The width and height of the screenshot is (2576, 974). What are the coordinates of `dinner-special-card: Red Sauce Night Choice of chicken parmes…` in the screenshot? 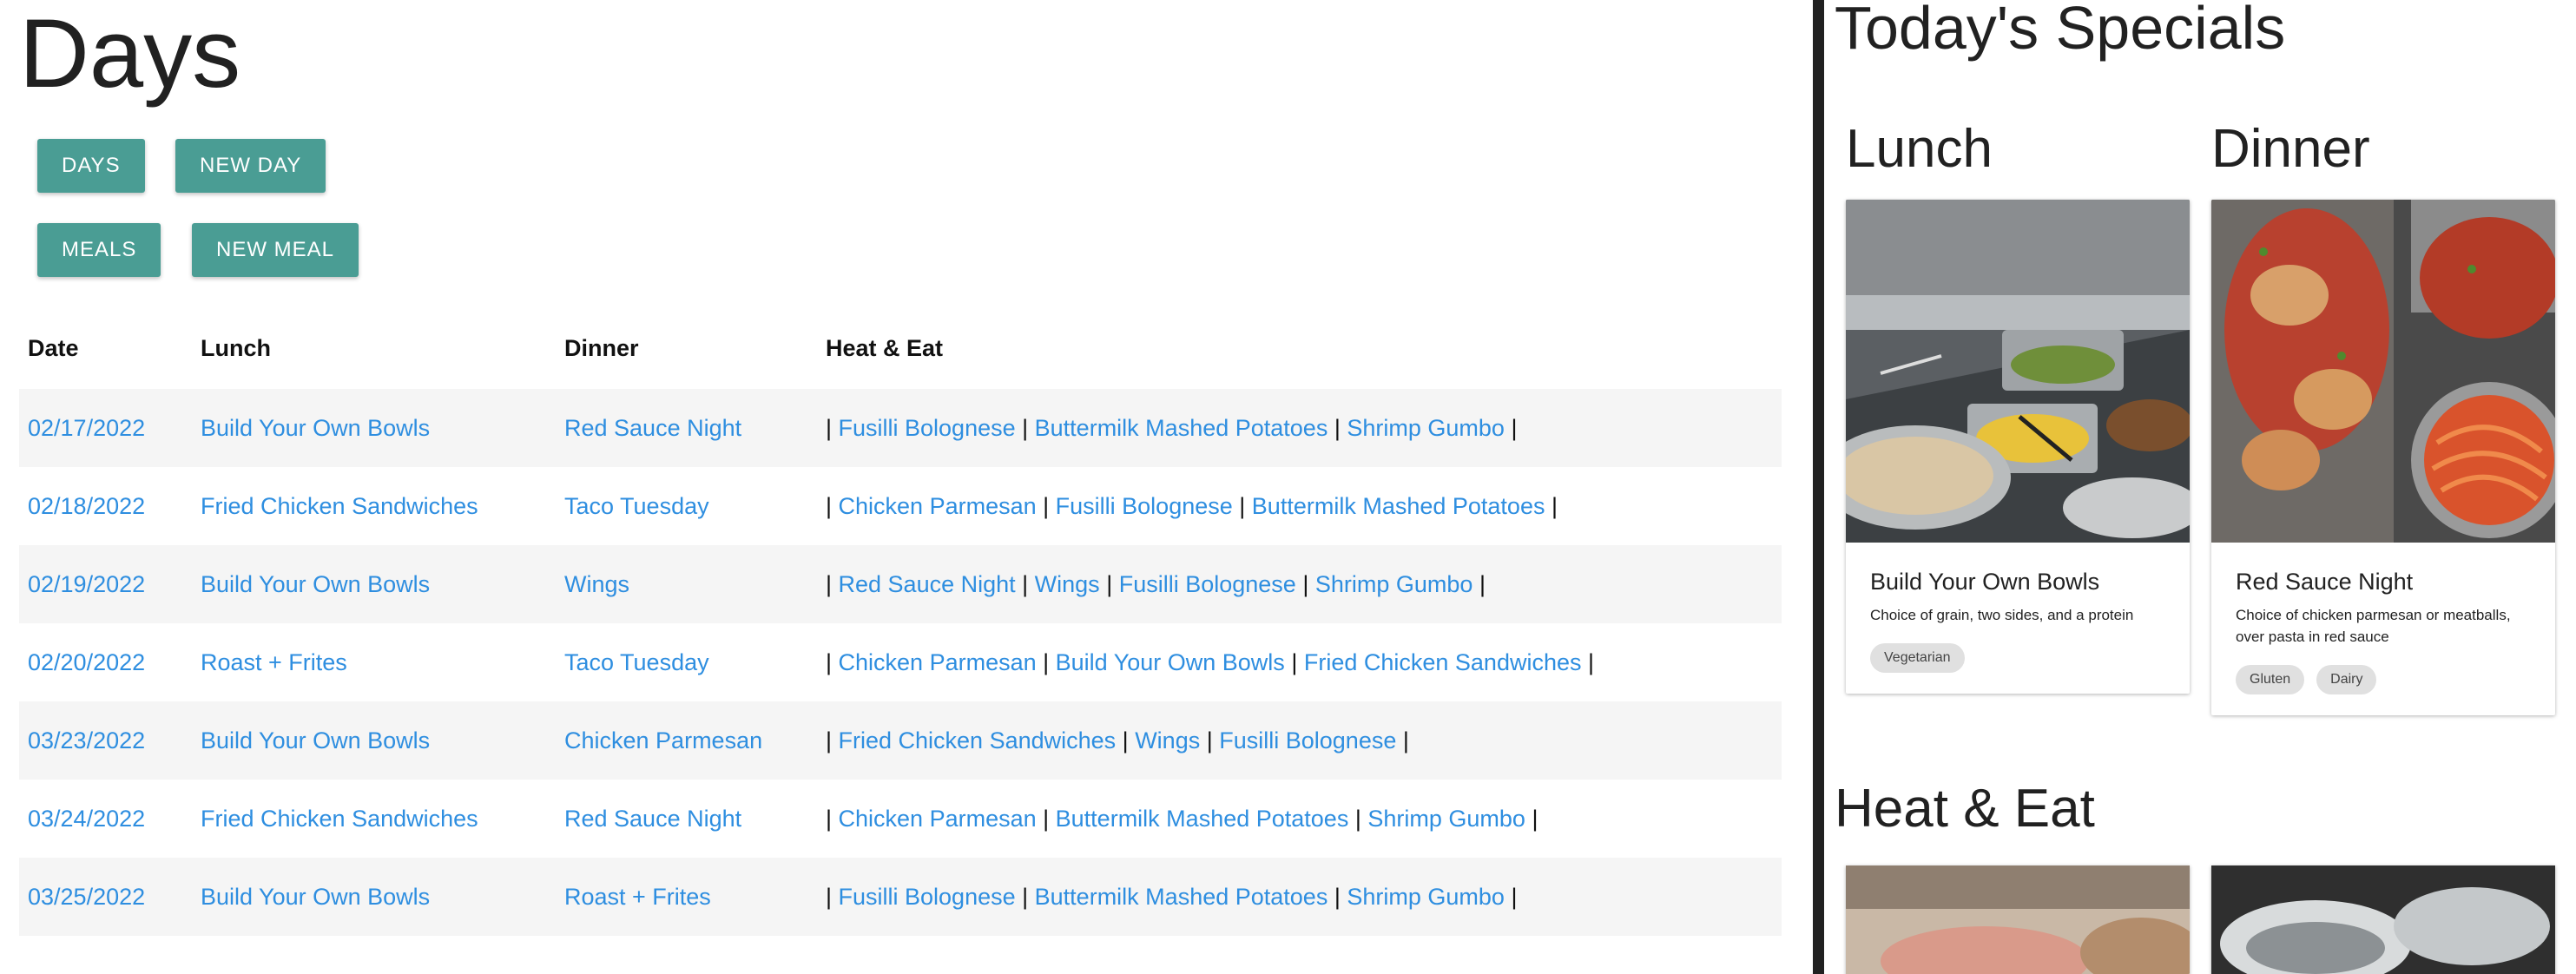 It's located at (2383, 457).